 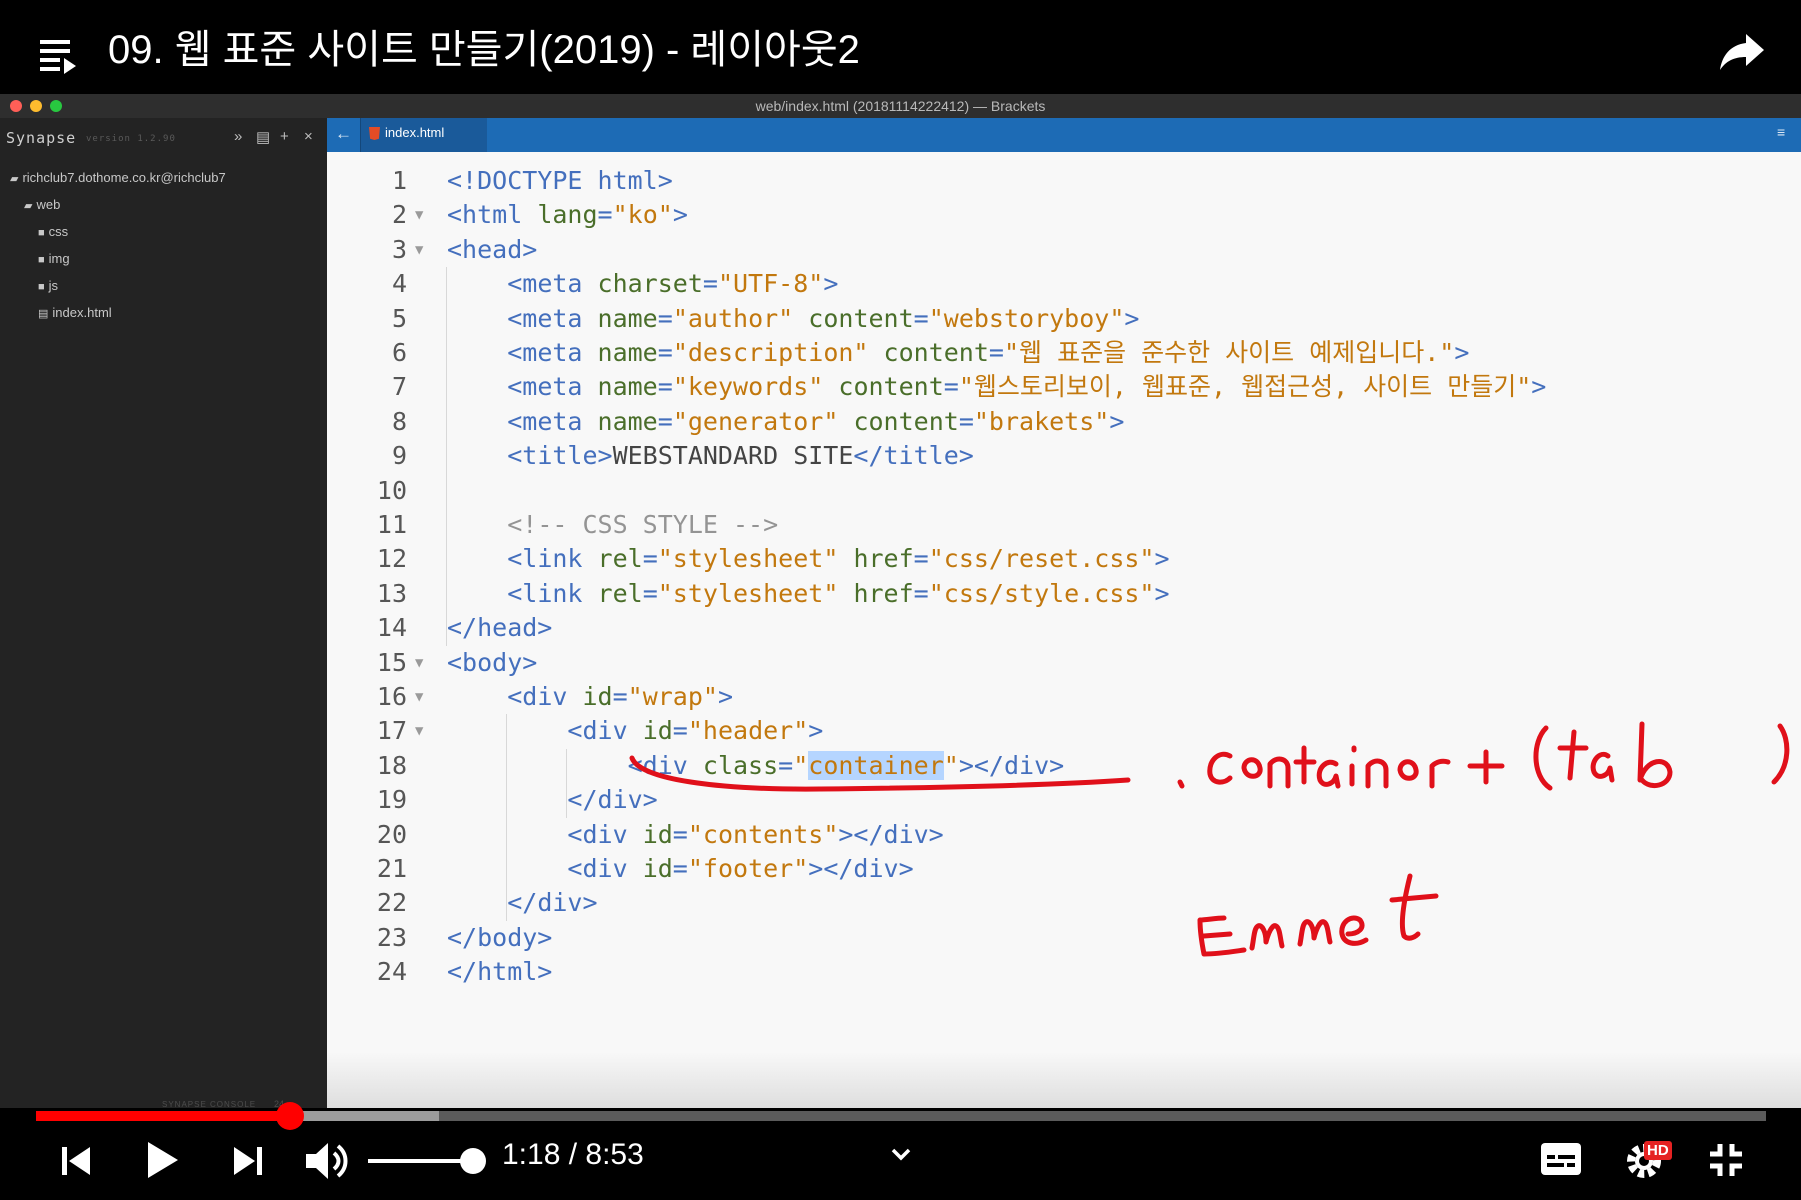 I want to click on video-controls: 1:18 / 8:53 HD, so click(x=900, y=1151).